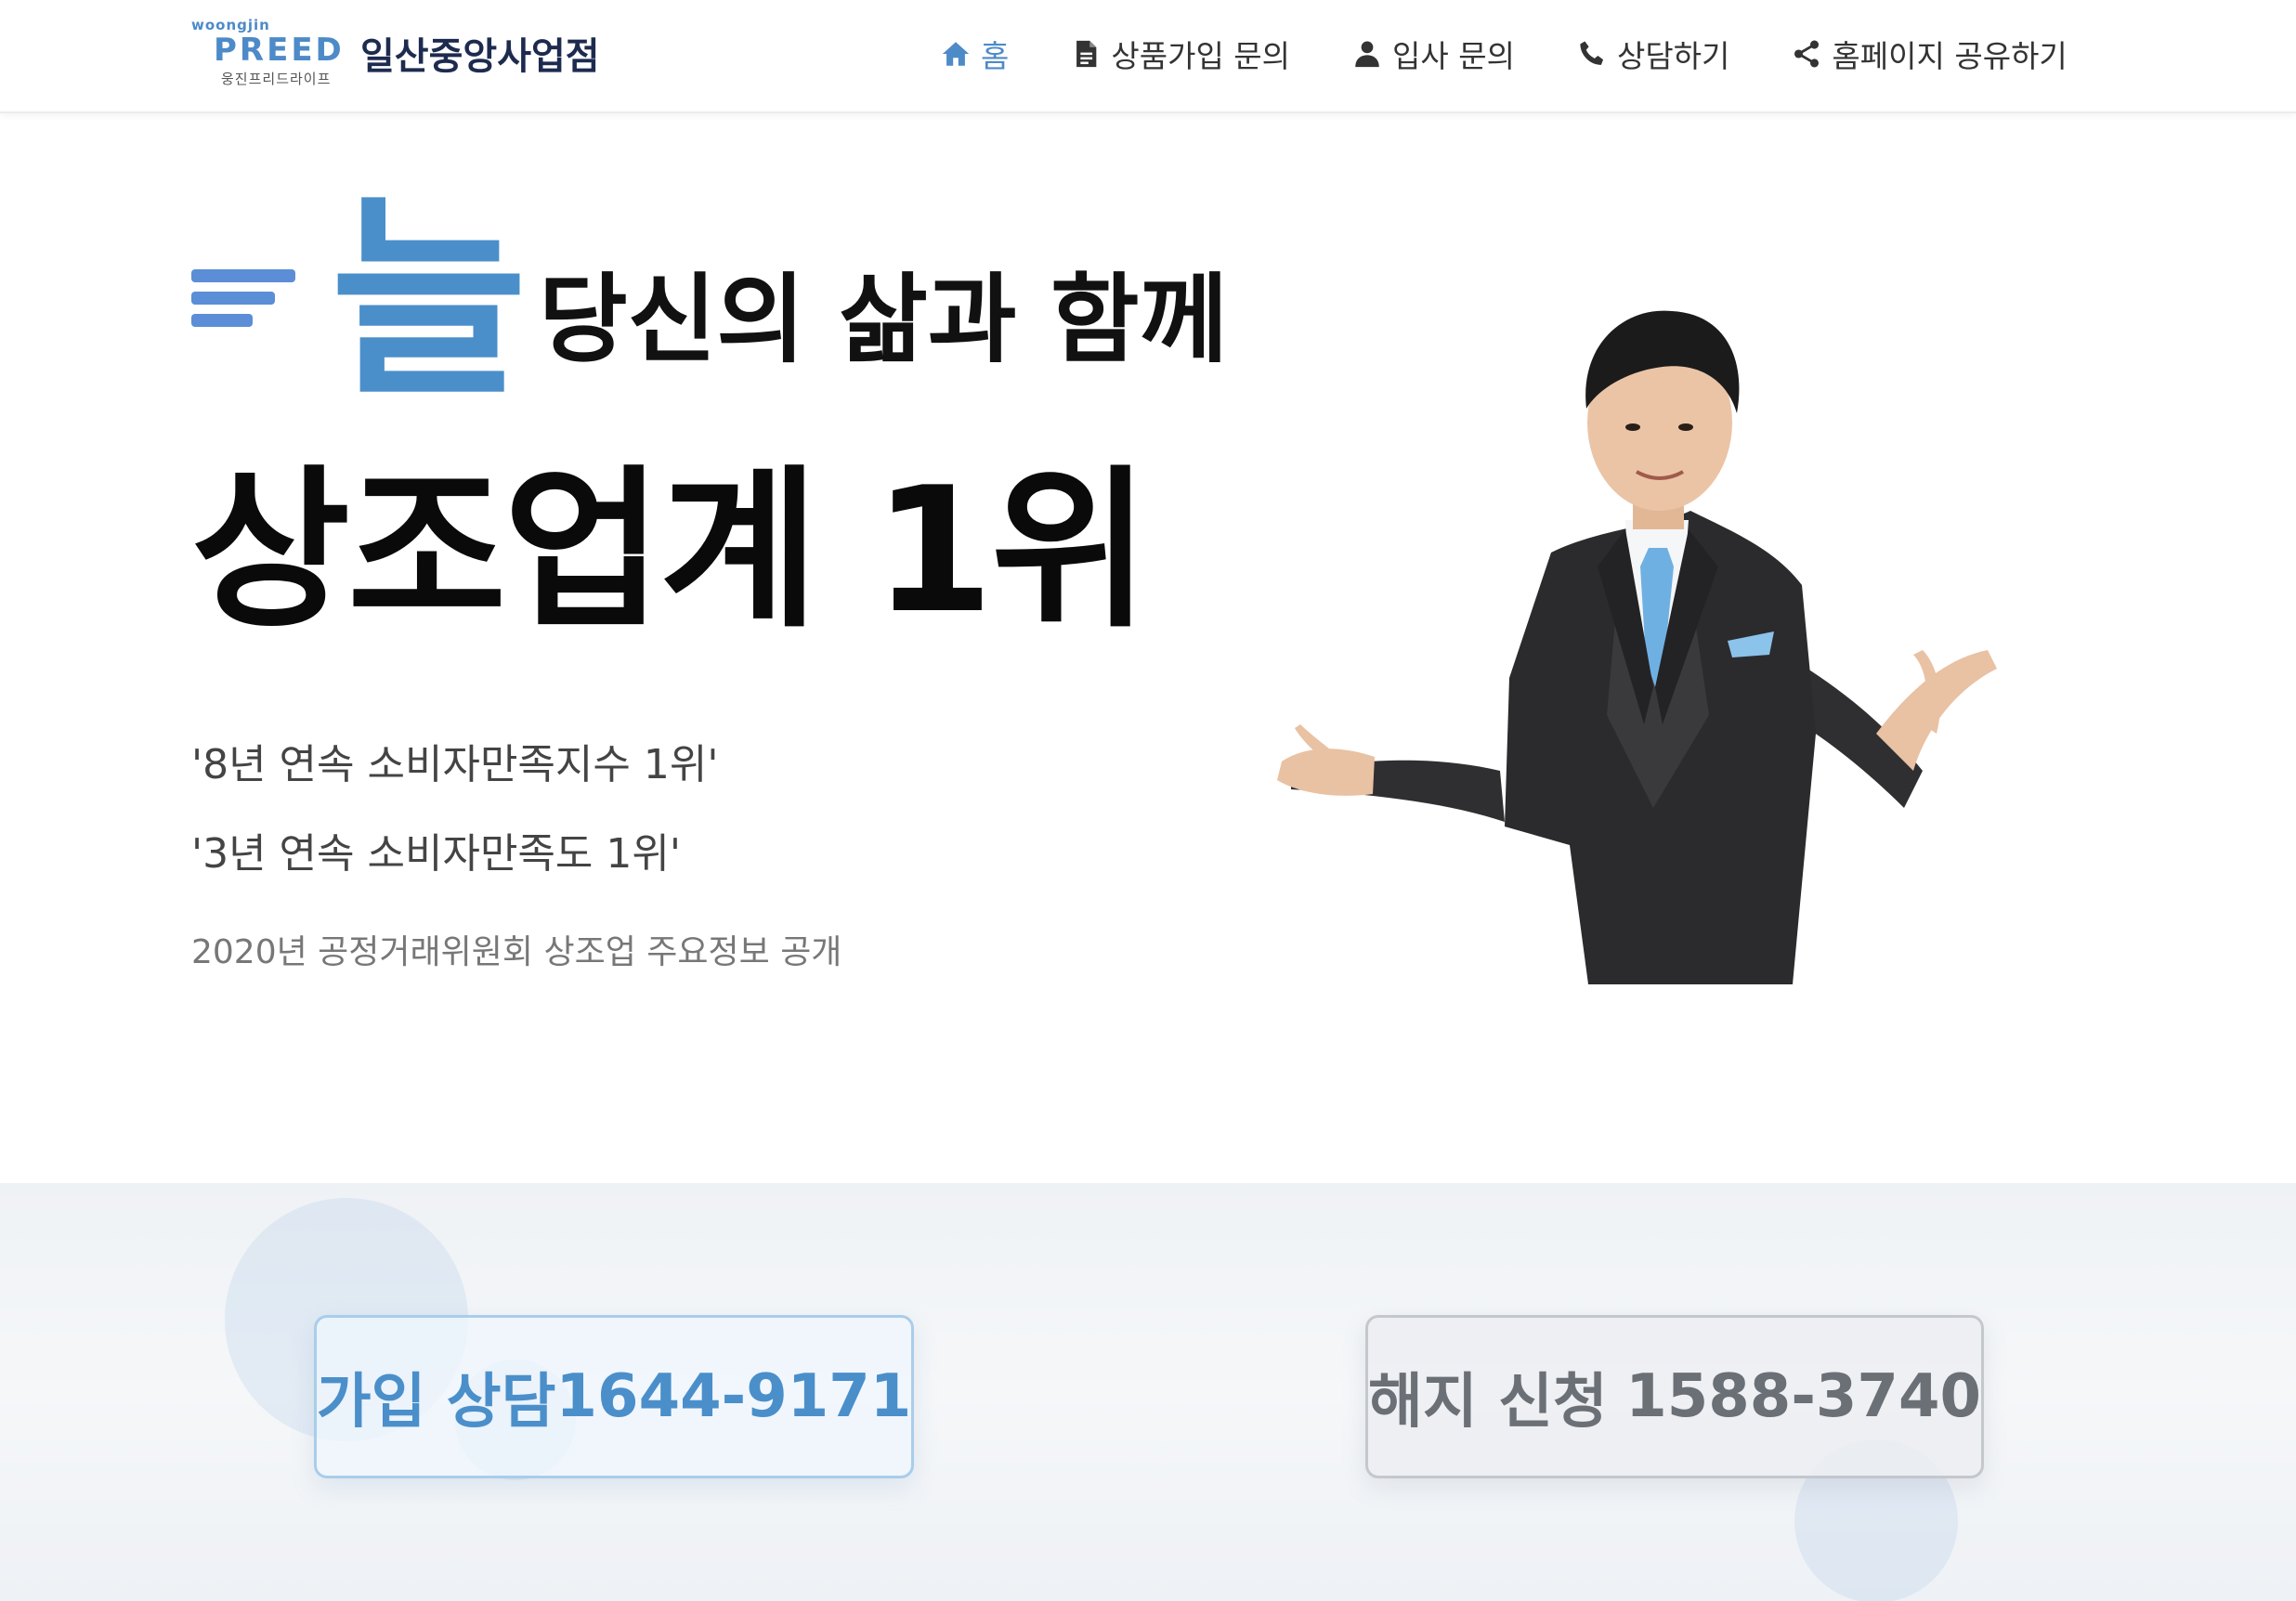 This screenshot has width=2296, height=1601. Describe the element at coordinates (955, 54) in the screenshot. I see `home-icon` at that location.